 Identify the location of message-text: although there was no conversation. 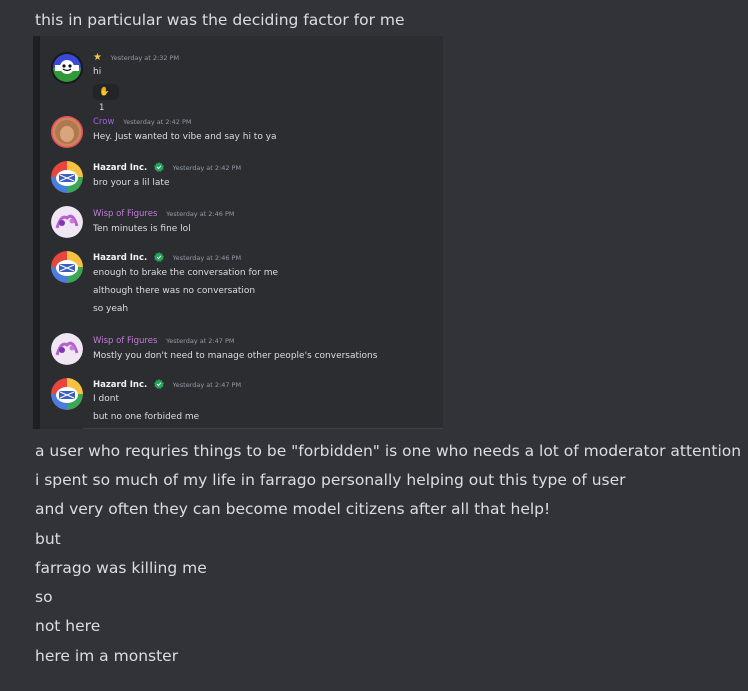
(174, 291).